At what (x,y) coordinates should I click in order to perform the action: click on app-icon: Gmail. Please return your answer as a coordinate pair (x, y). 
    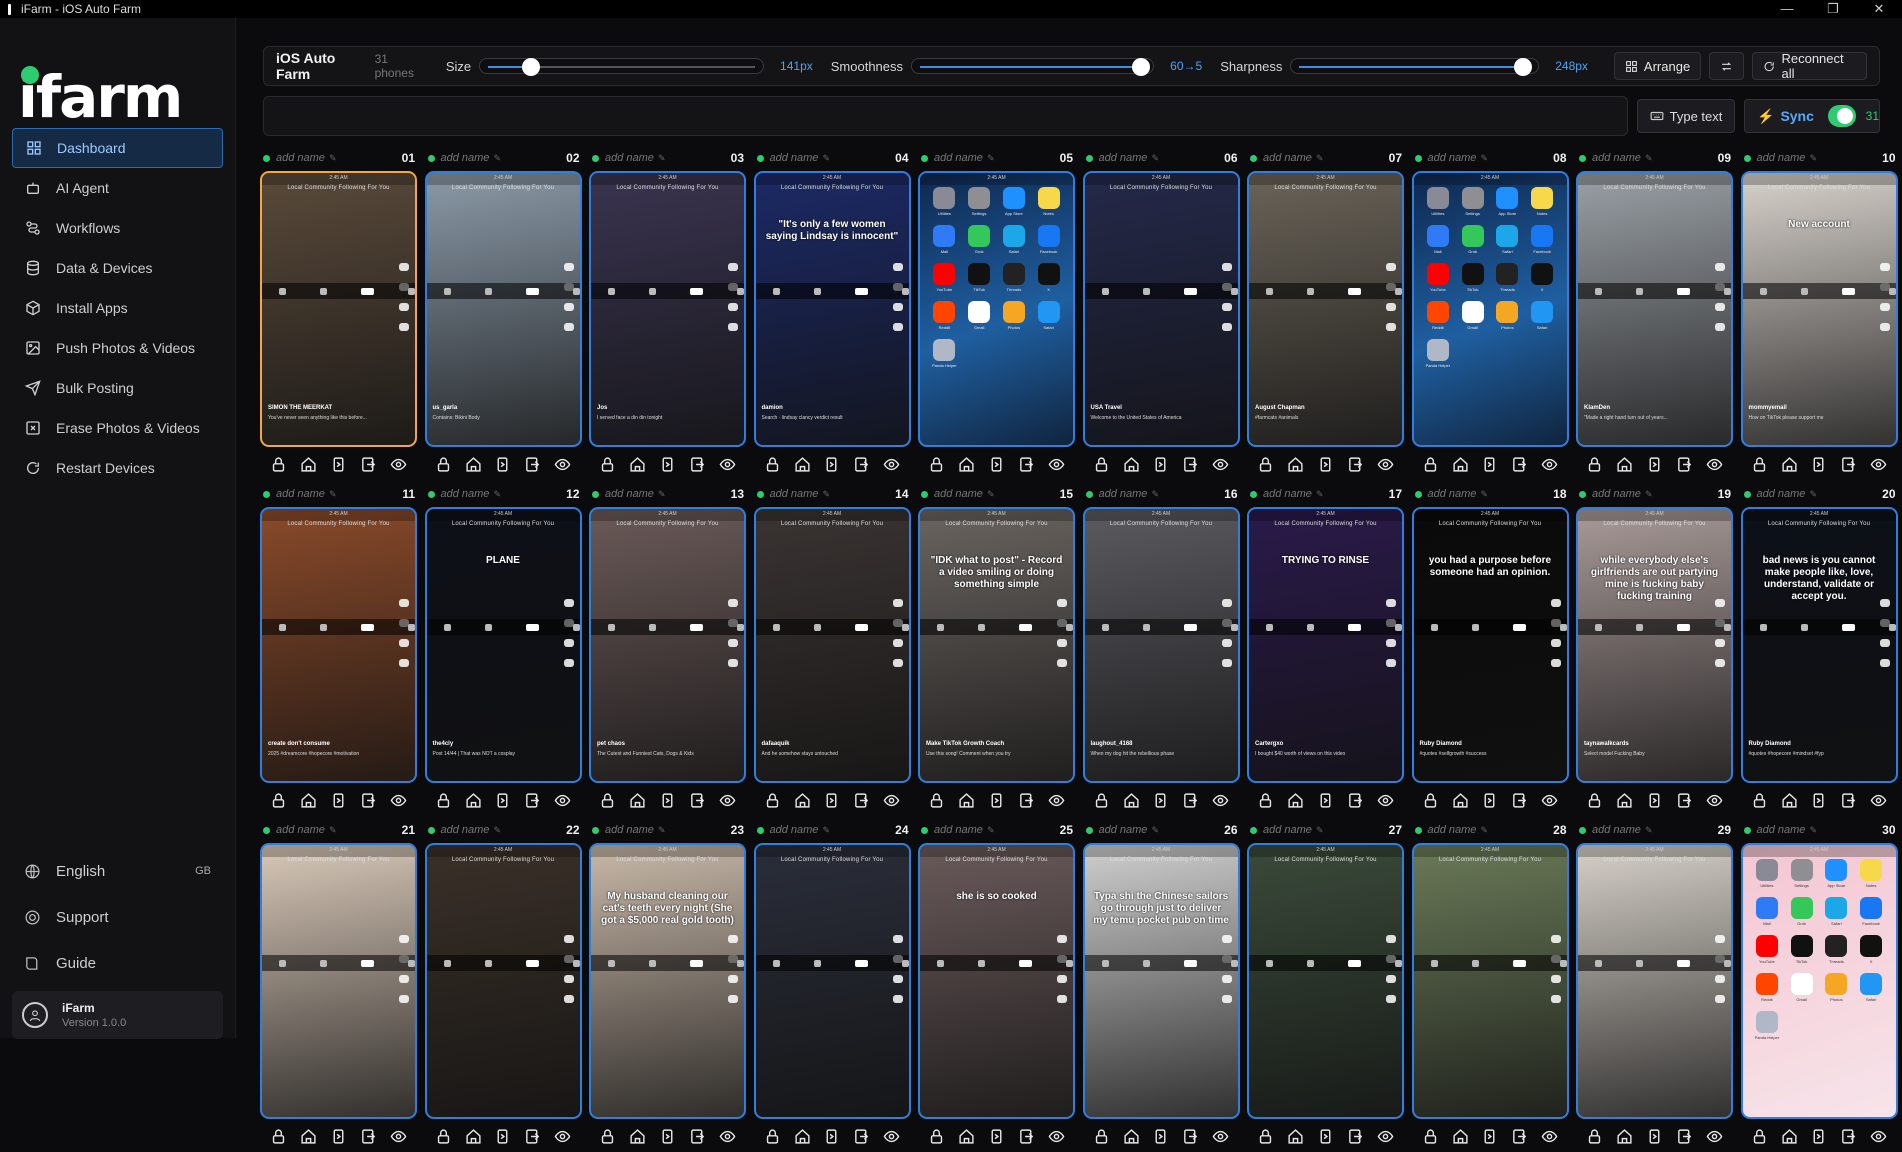
    Looking at the image, I should click on (1801, 991).